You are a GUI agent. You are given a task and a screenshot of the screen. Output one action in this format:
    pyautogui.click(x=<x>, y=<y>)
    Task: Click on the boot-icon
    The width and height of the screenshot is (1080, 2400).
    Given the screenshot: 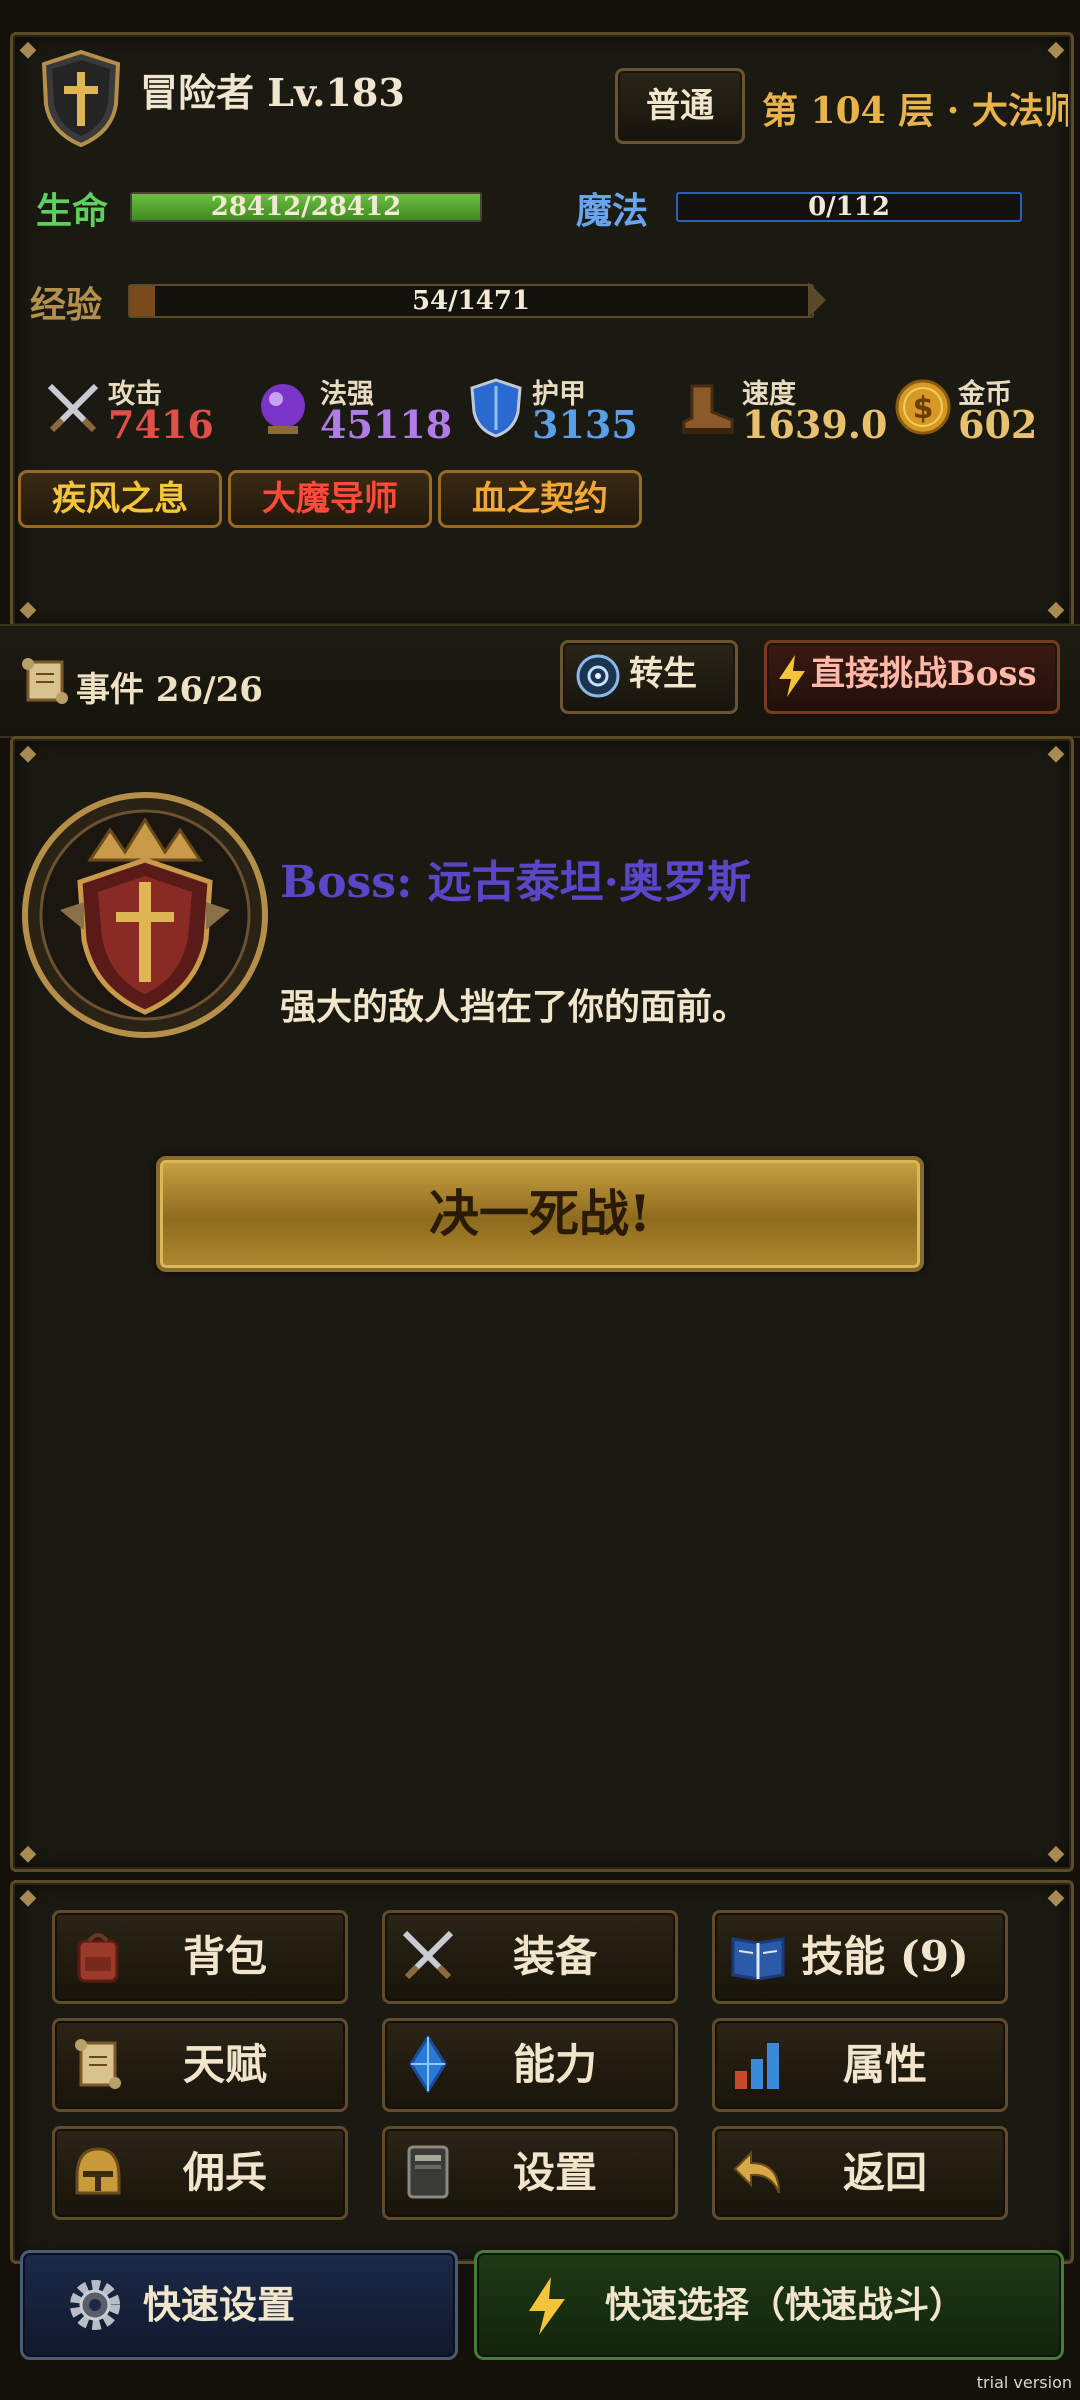 What is the action you would take?
    pyautogui.click(x=708, y=409)
    